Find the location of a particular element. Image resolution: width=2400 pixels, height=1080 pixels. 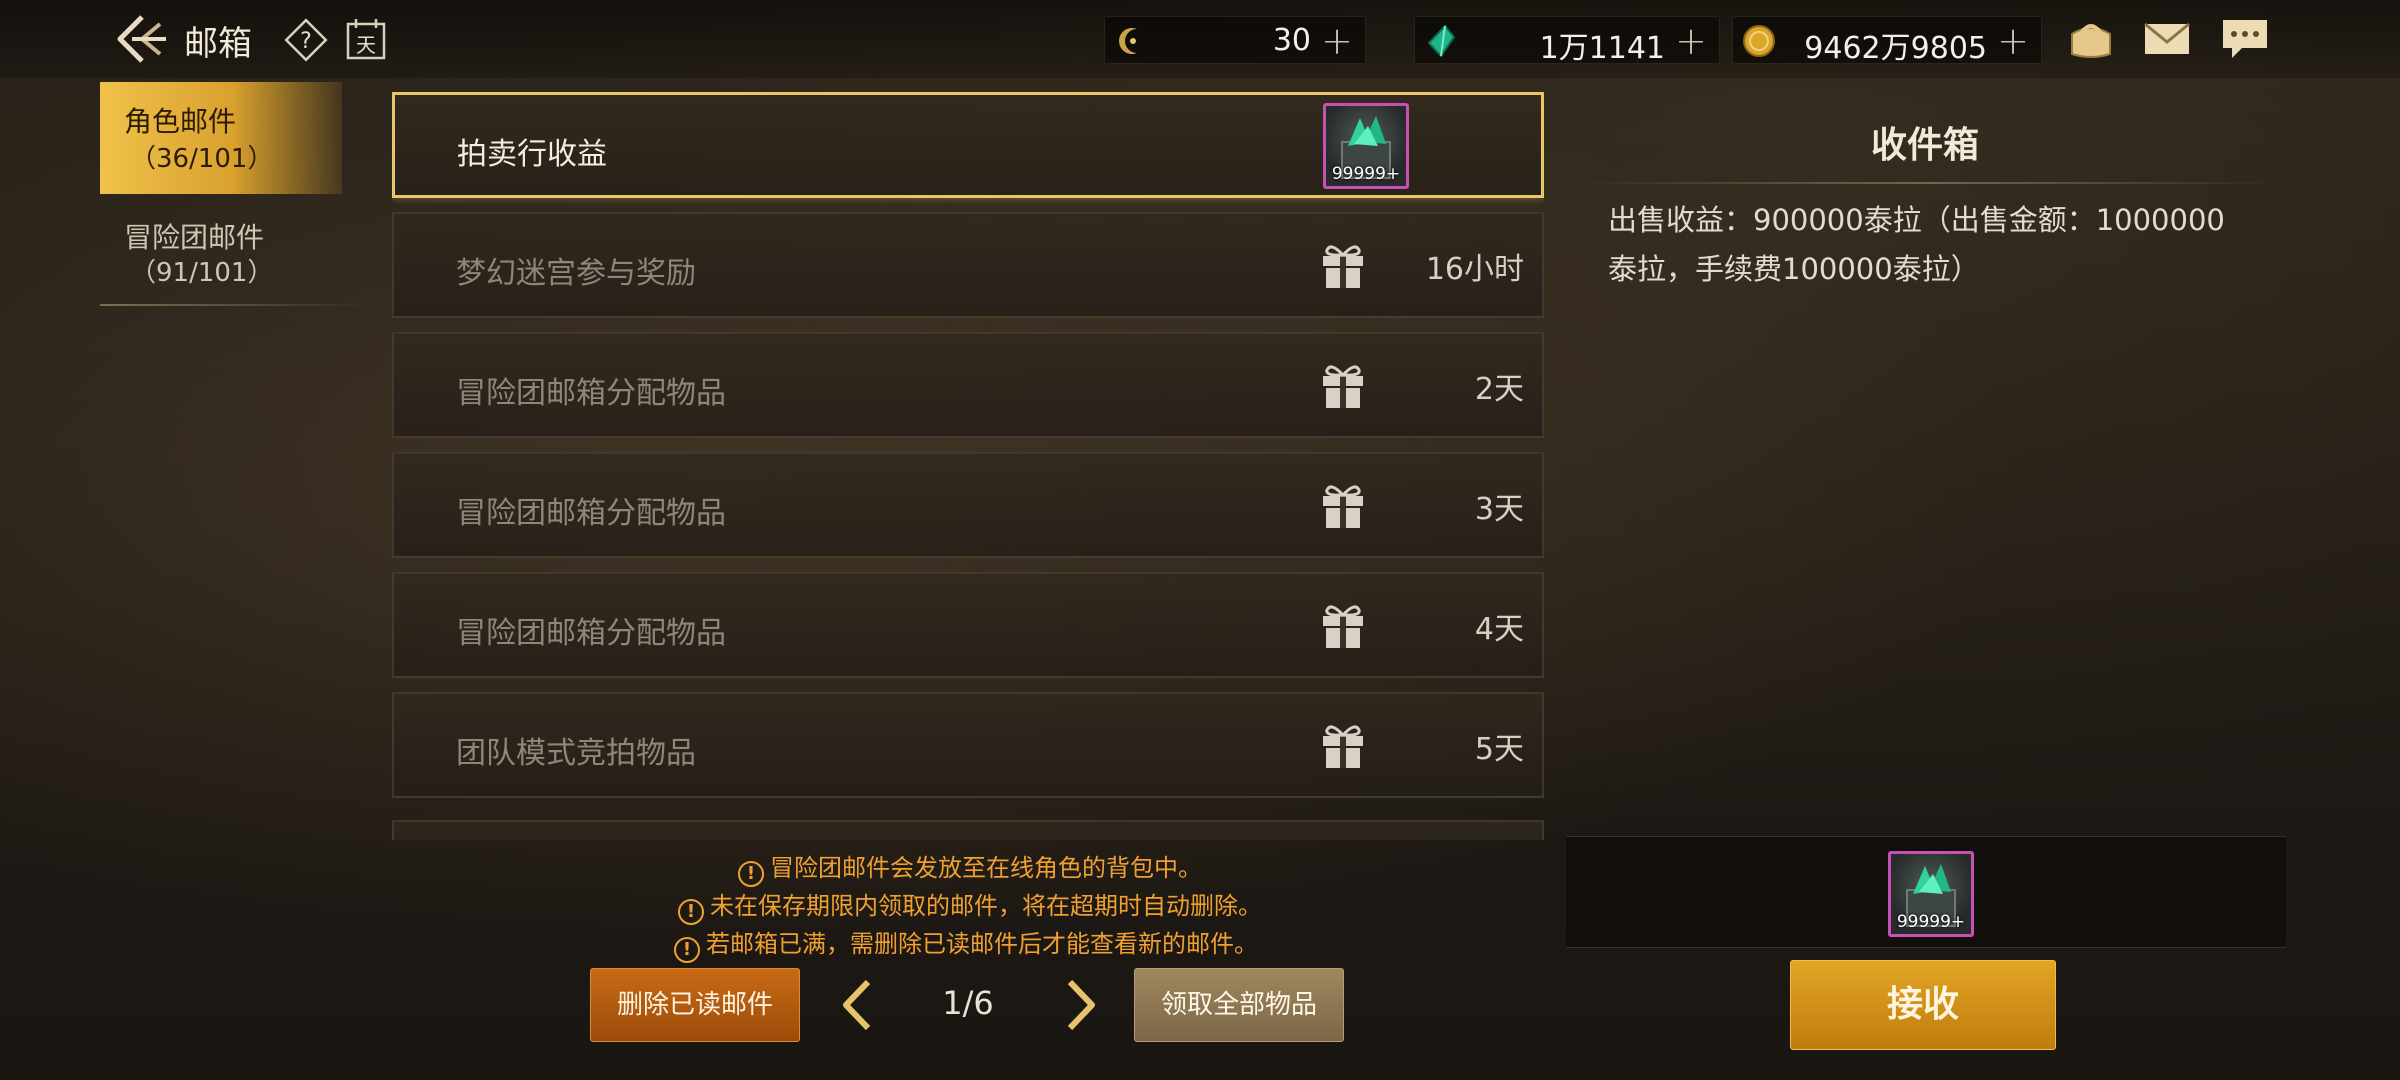

page-title: 邮箱 is located at coordinates (218, 44).